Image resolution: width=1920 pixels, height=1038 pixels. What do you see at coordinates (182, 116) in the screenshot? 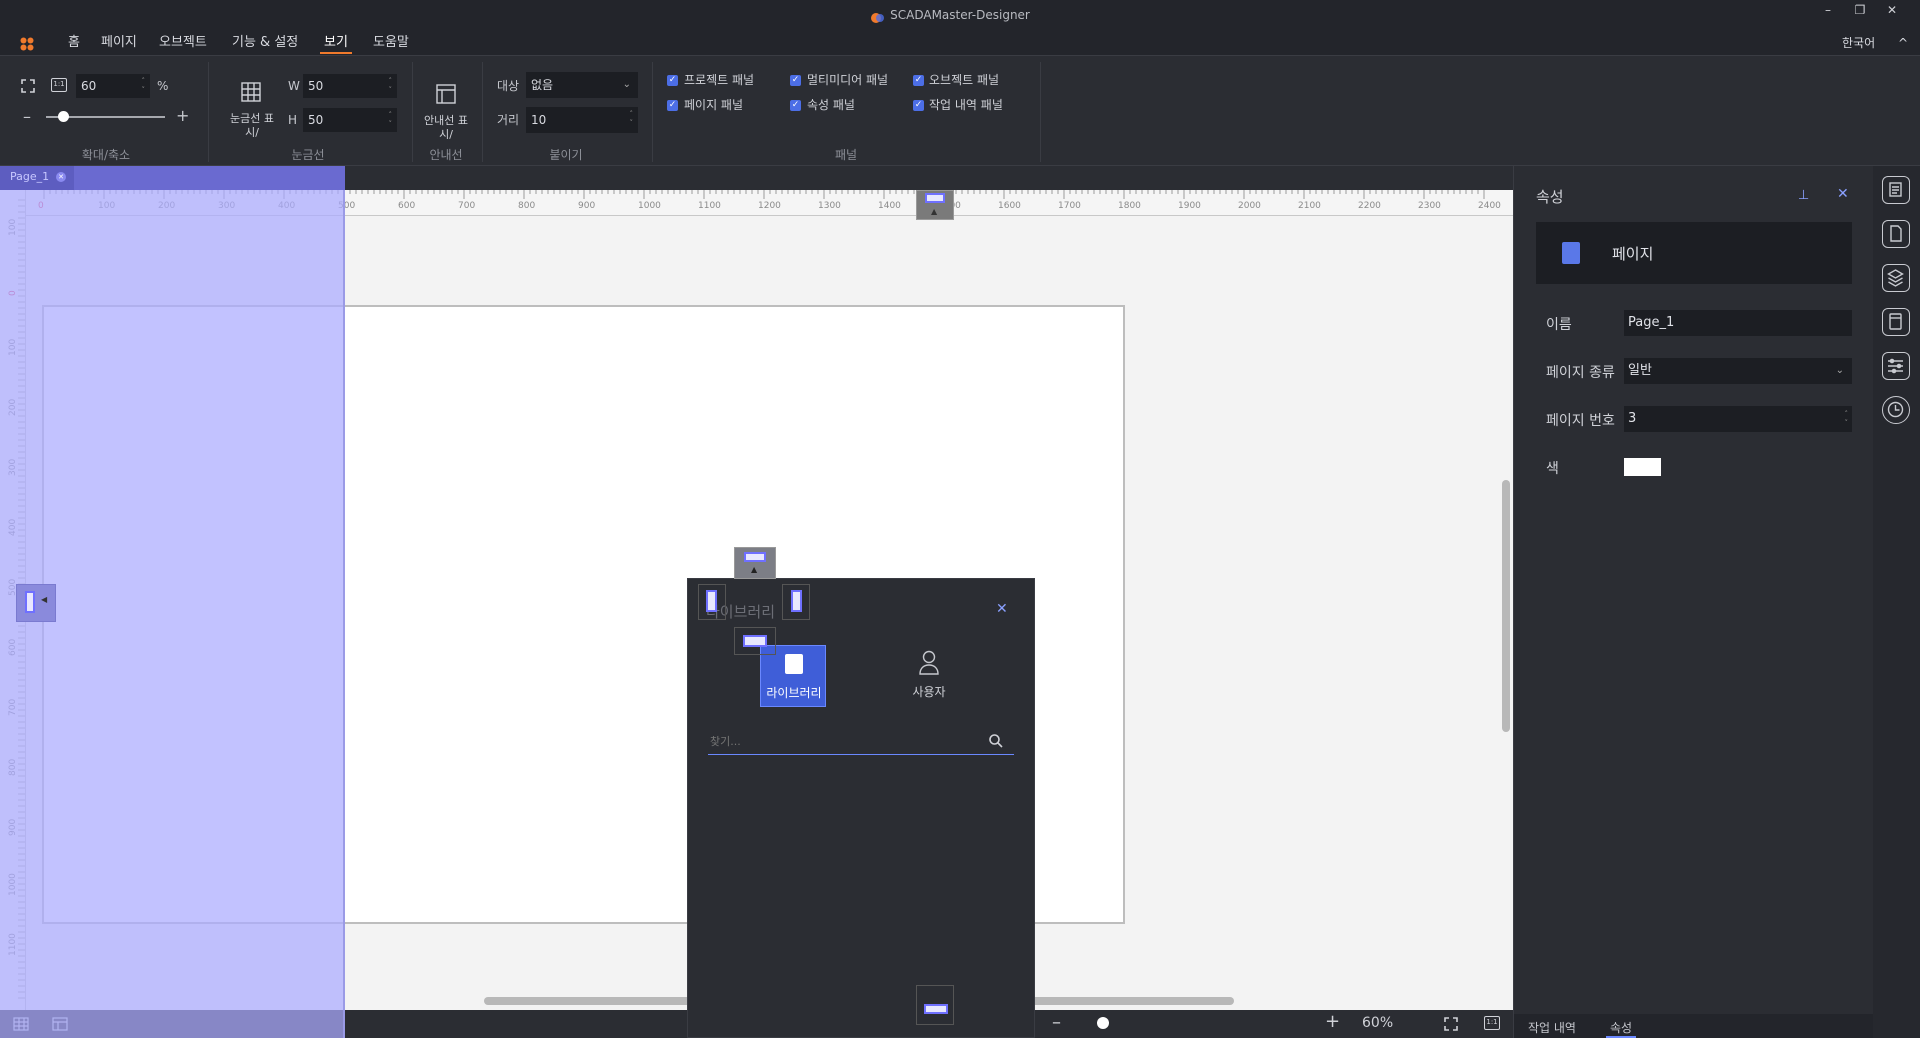
I see `zoom-in-button: +` at bounding box center [182, 116].